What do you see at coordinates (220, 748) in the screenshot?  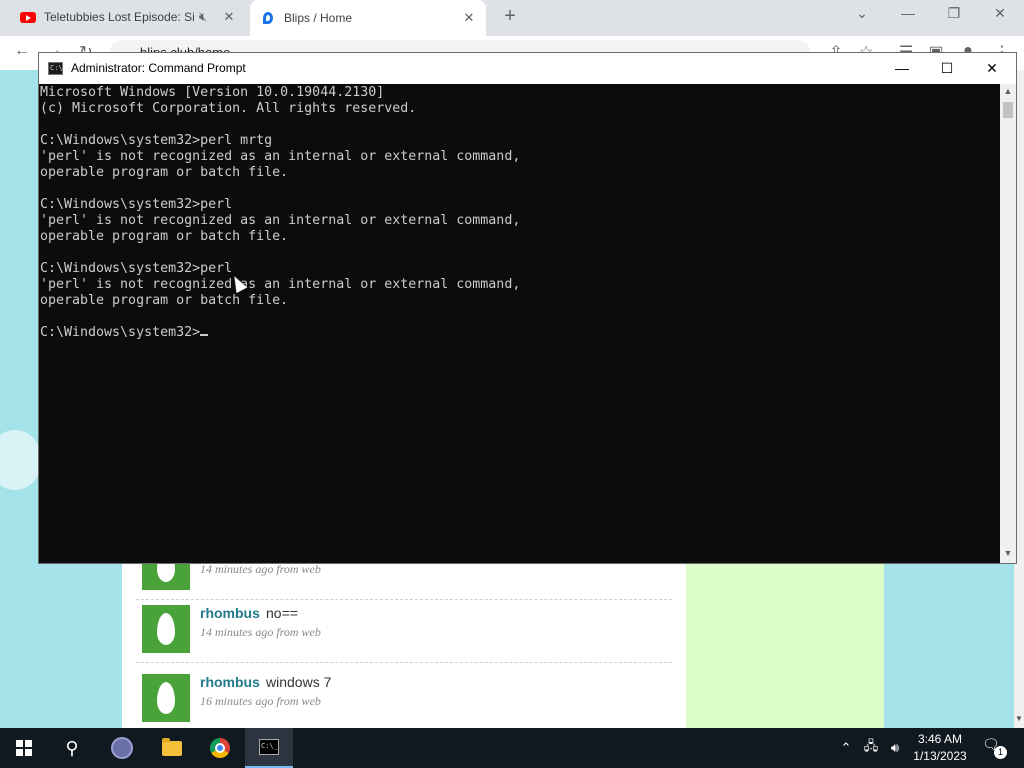 I see `chrome-icon` at bounding box center [220, 748].